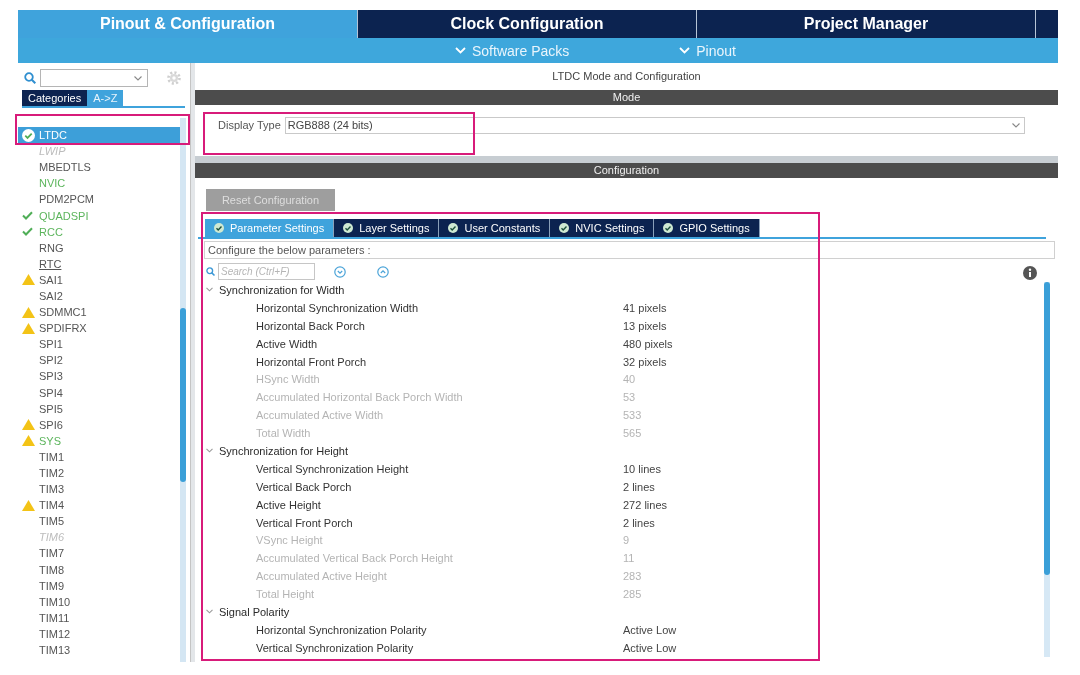 The height and width of the screenshot is (675, 1080). Describe the element at coordinates (99, 456) in the screenshot. I see `sidebar-item: TIM1` at that location.